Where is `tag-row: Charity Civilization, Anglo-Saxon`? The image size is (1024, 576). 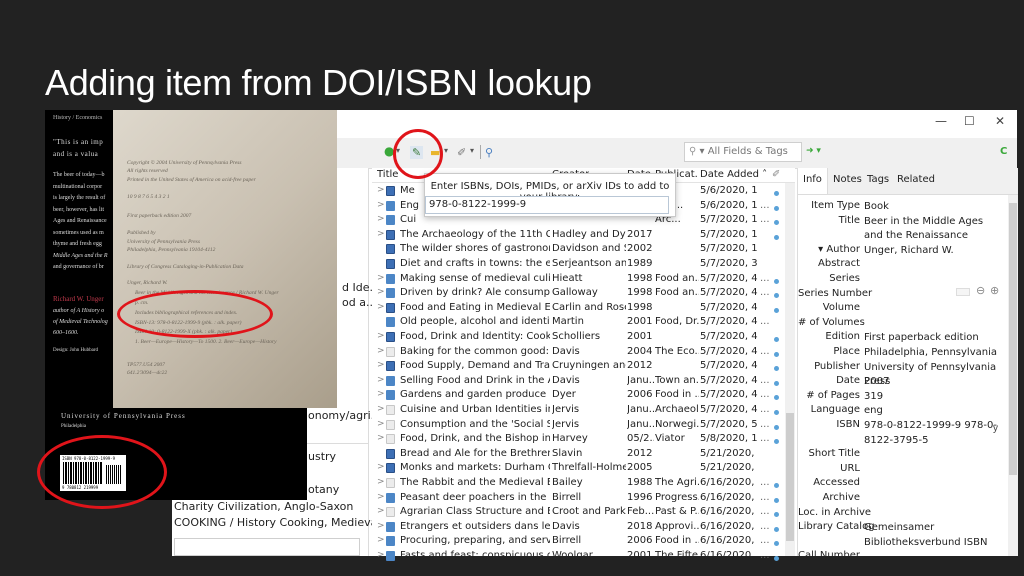
tag-row: Charity Civilization, Anglo-Saxon is located at coordinates (263, 506).